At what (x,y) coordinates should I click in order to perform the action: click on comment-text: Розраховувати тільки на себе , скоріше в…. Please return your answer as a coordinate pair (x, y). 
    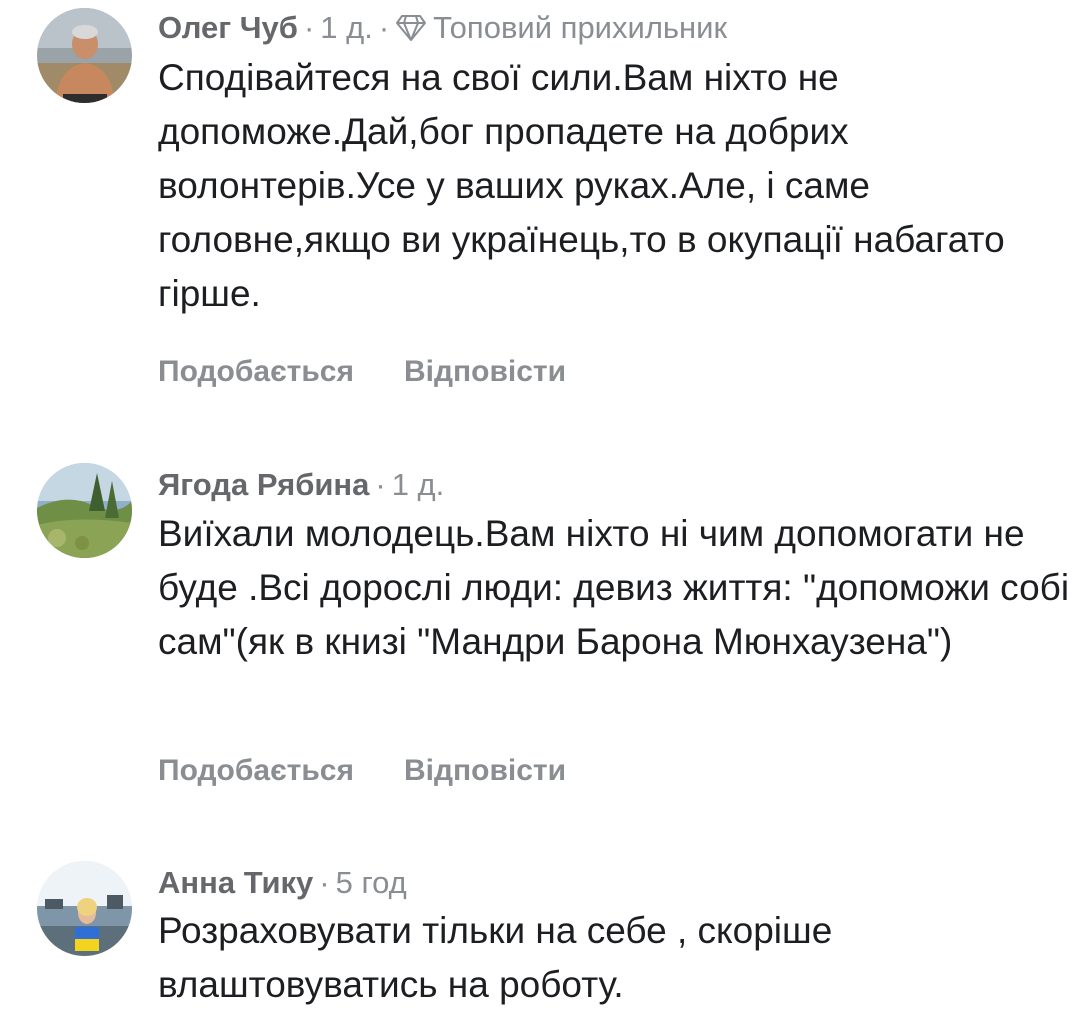
    Looking at the image, I should click on (495, 957).